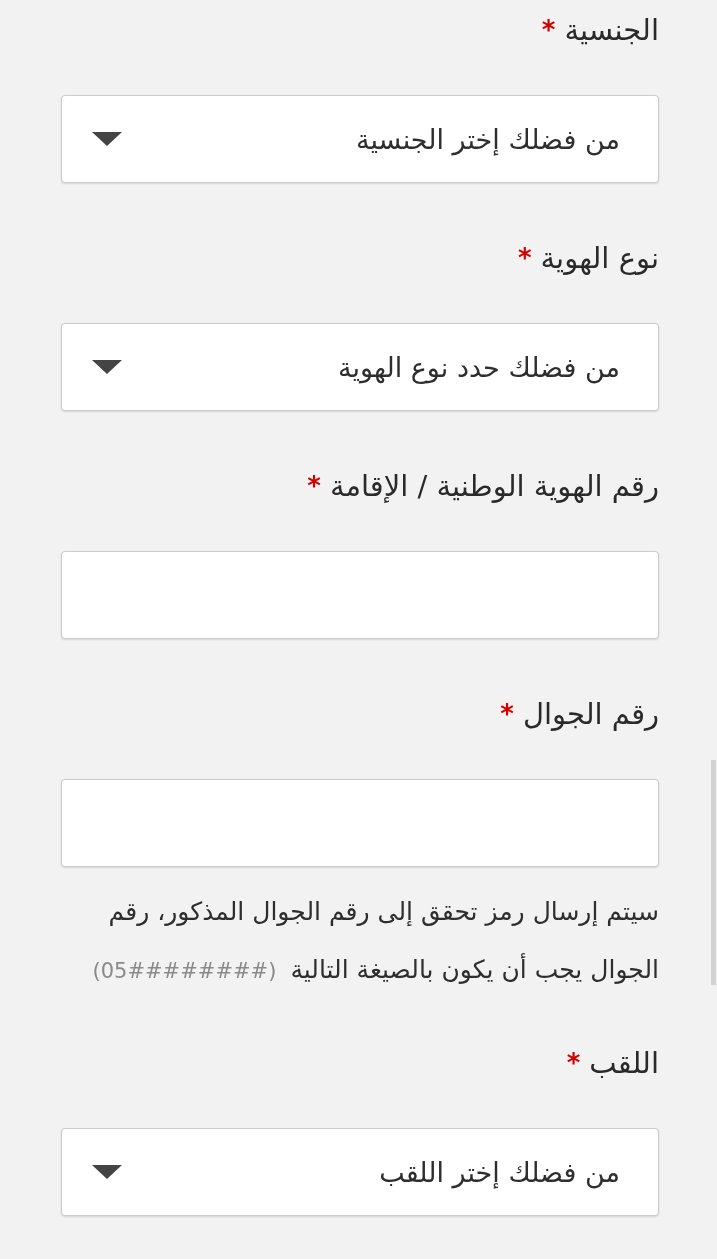 Image resolution: width=717 pixels, height=1259 pixels. I want to click on dropdown-field: من فضلك حدد نوع الهوية, so click(360, 367).